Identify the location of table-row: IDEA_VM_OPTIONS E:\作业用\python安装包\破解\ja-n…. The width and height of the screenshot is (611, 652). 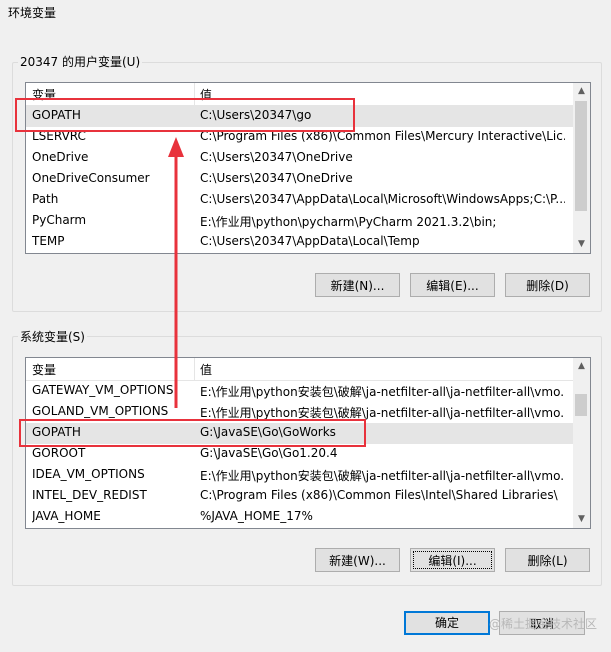
(299, 475).